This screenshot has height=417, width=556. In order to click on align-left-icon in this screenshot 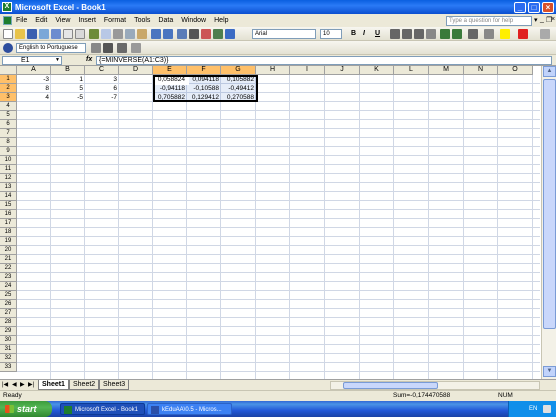, I will do `click(395, 34)`.